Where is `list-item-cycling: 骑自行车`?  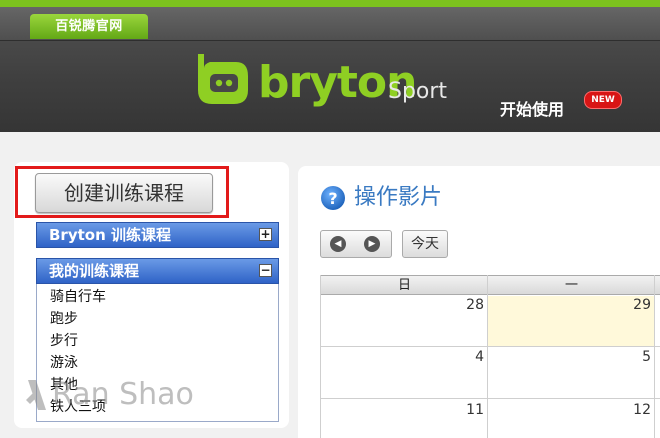
list-item-cycling: 骑自行车 is located at coordinates (78, 297).